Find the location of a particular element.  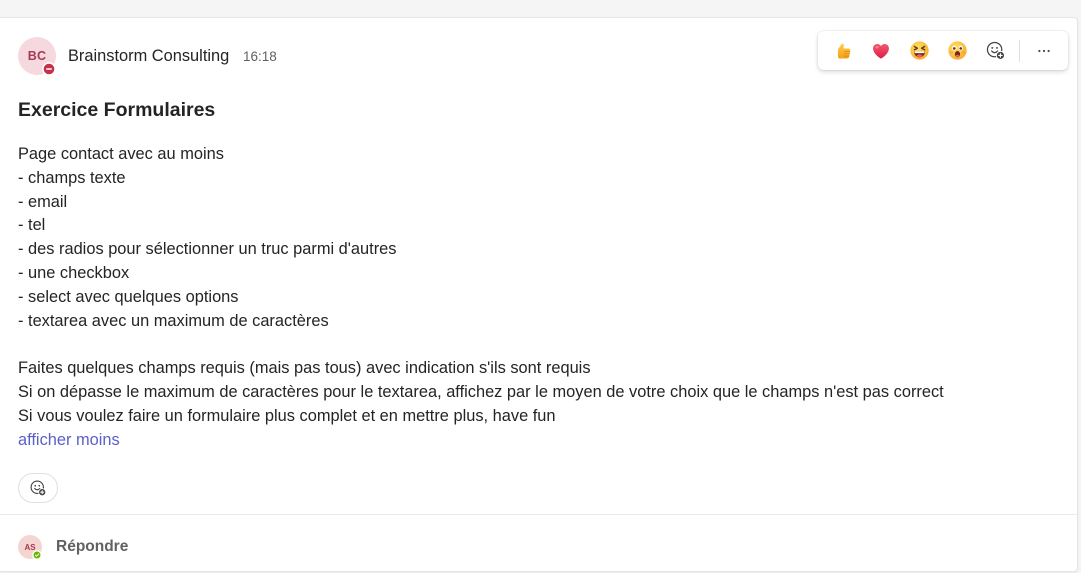

reply-row: AS Répondre is located at coordinates (538, 543).